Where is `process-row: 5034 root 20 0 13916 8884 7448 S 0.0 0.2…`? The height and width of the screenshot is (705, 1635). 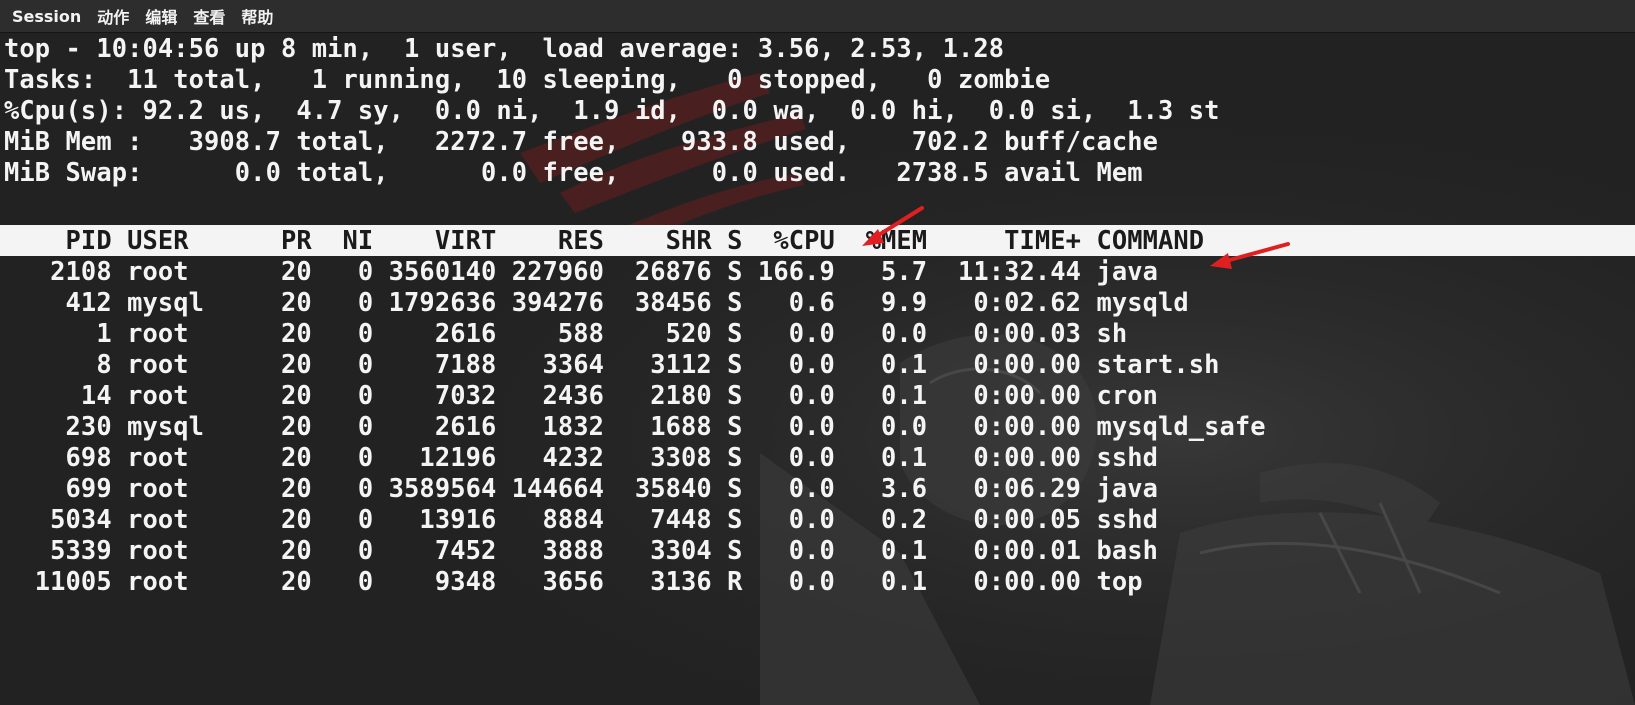
process-row: 5034 root 20 0 13916 8884 7448 S 0.0 0.2… is located at coordinates (581, 519).